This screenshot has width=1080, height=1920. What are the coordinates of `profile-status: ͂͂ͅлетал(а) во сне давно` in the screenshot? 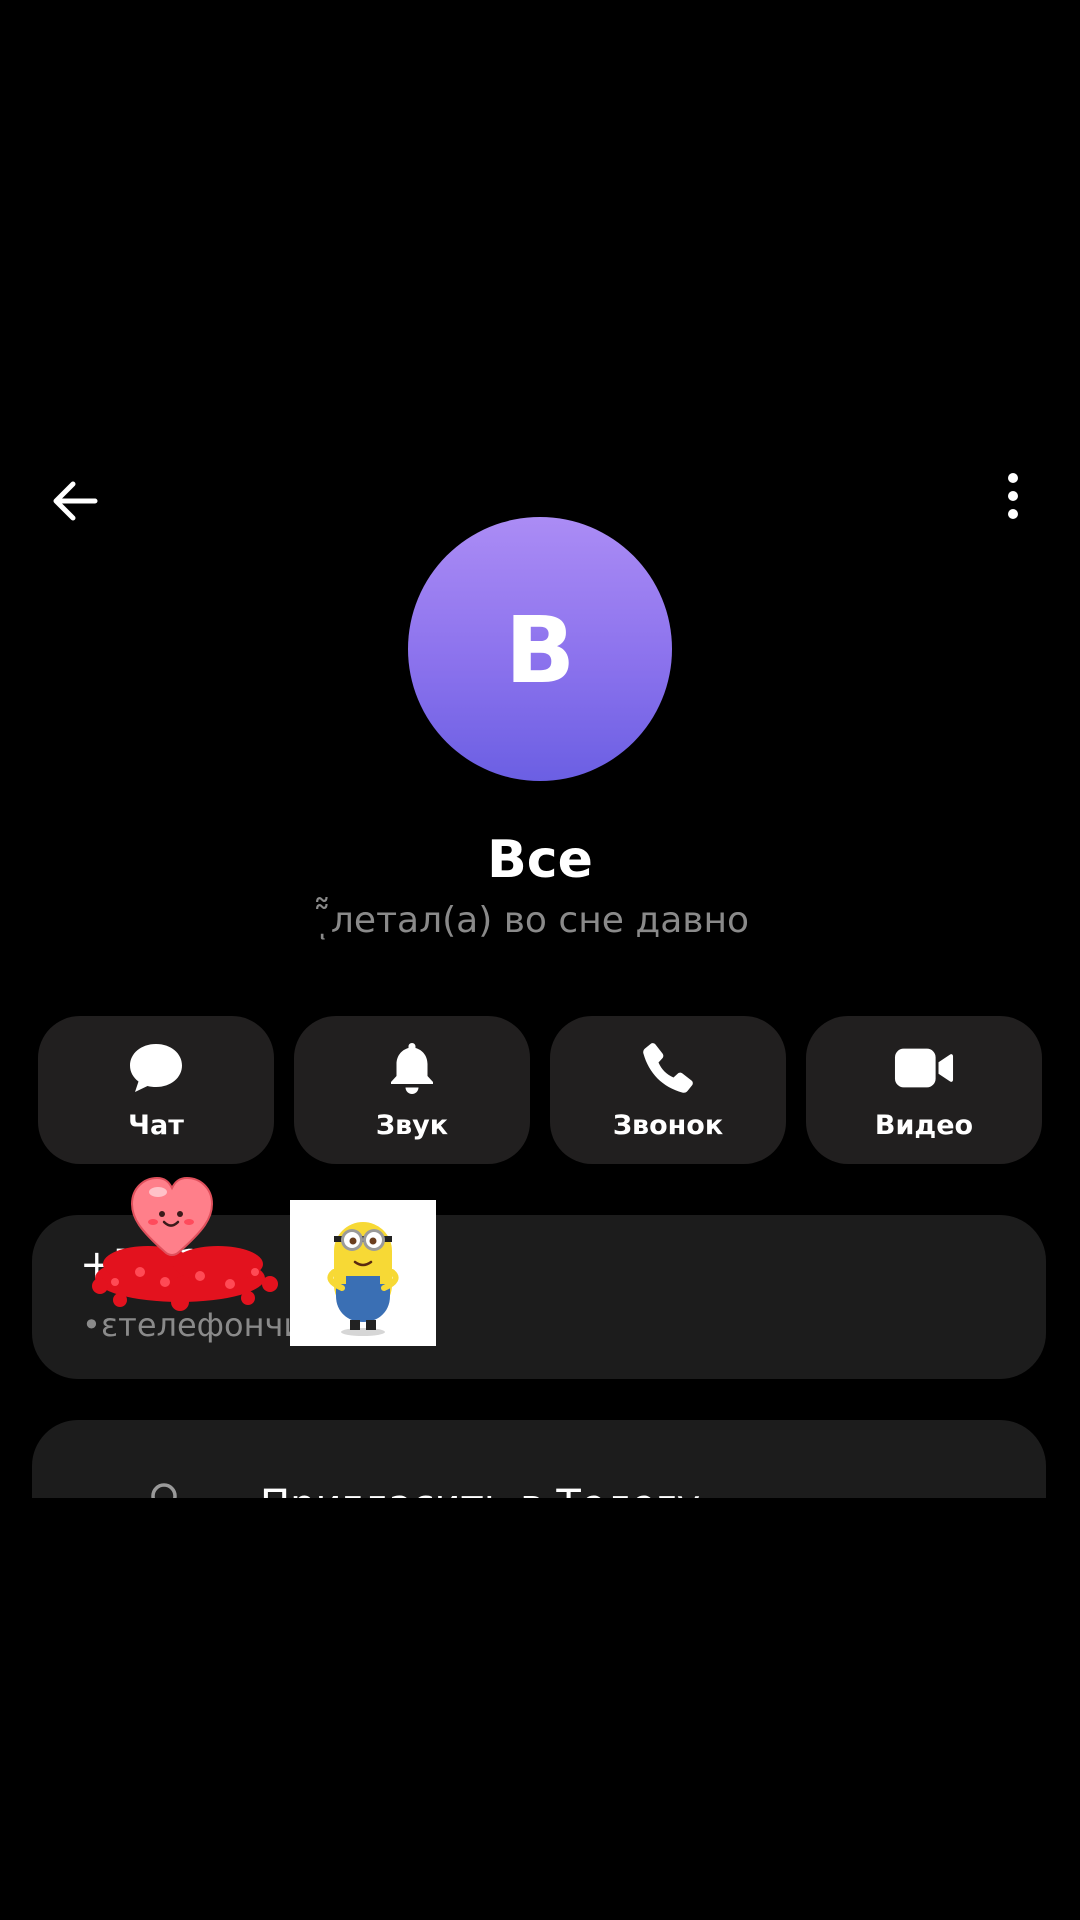 It's located at (540, 920).